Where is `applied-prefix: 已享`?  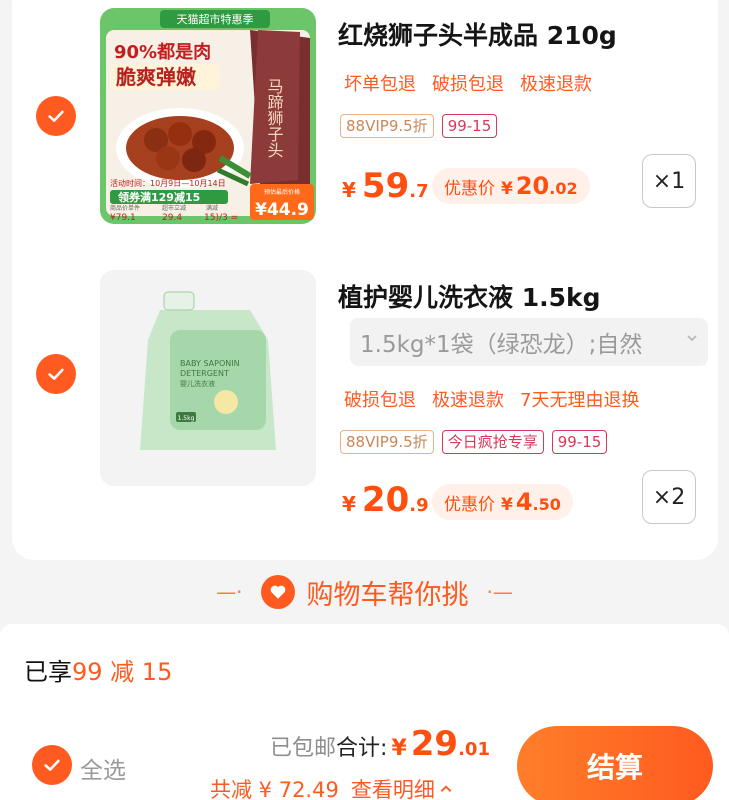 applied-prefix: 已享 is located at coordinates (48, 672).